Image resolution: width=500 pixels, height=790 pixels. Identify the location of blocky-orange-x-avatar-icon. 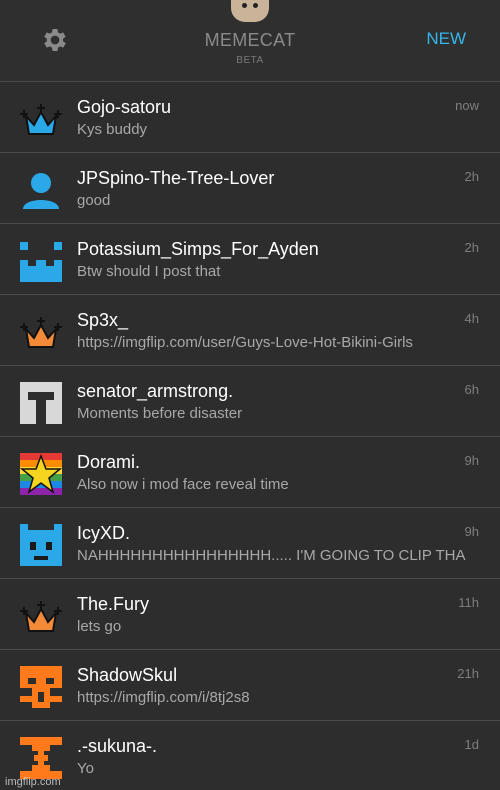
(41, 758).